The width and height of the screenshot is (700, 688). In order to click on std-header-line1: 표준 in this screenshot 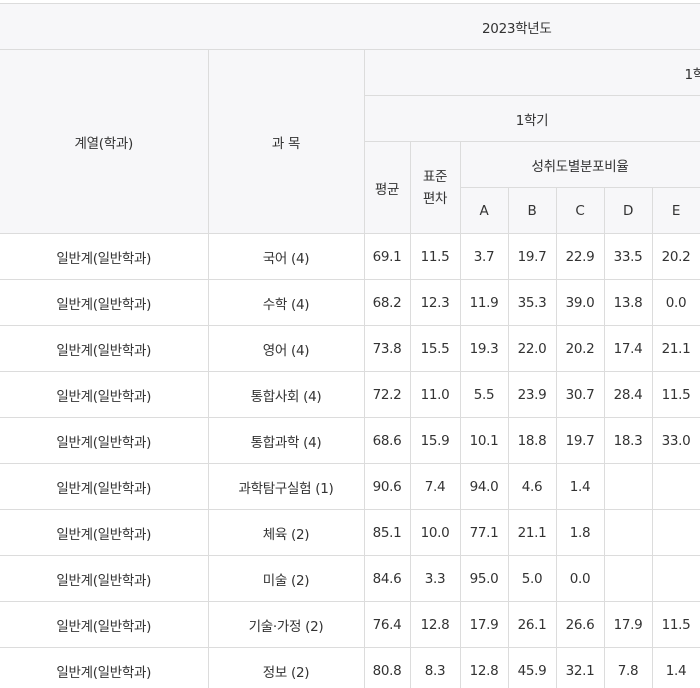, I will do `click(435, 176)`.